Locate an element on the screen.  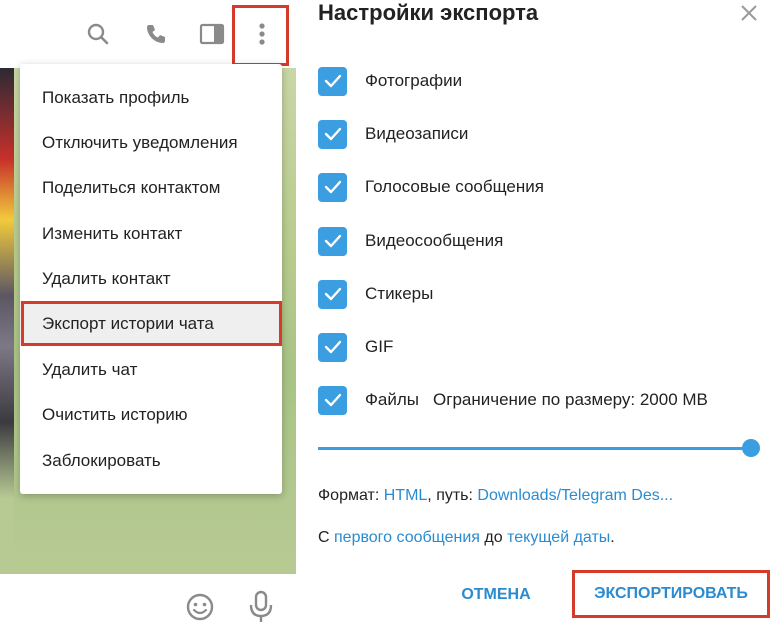
more-button-highlight is located at coordinates (260, 35).